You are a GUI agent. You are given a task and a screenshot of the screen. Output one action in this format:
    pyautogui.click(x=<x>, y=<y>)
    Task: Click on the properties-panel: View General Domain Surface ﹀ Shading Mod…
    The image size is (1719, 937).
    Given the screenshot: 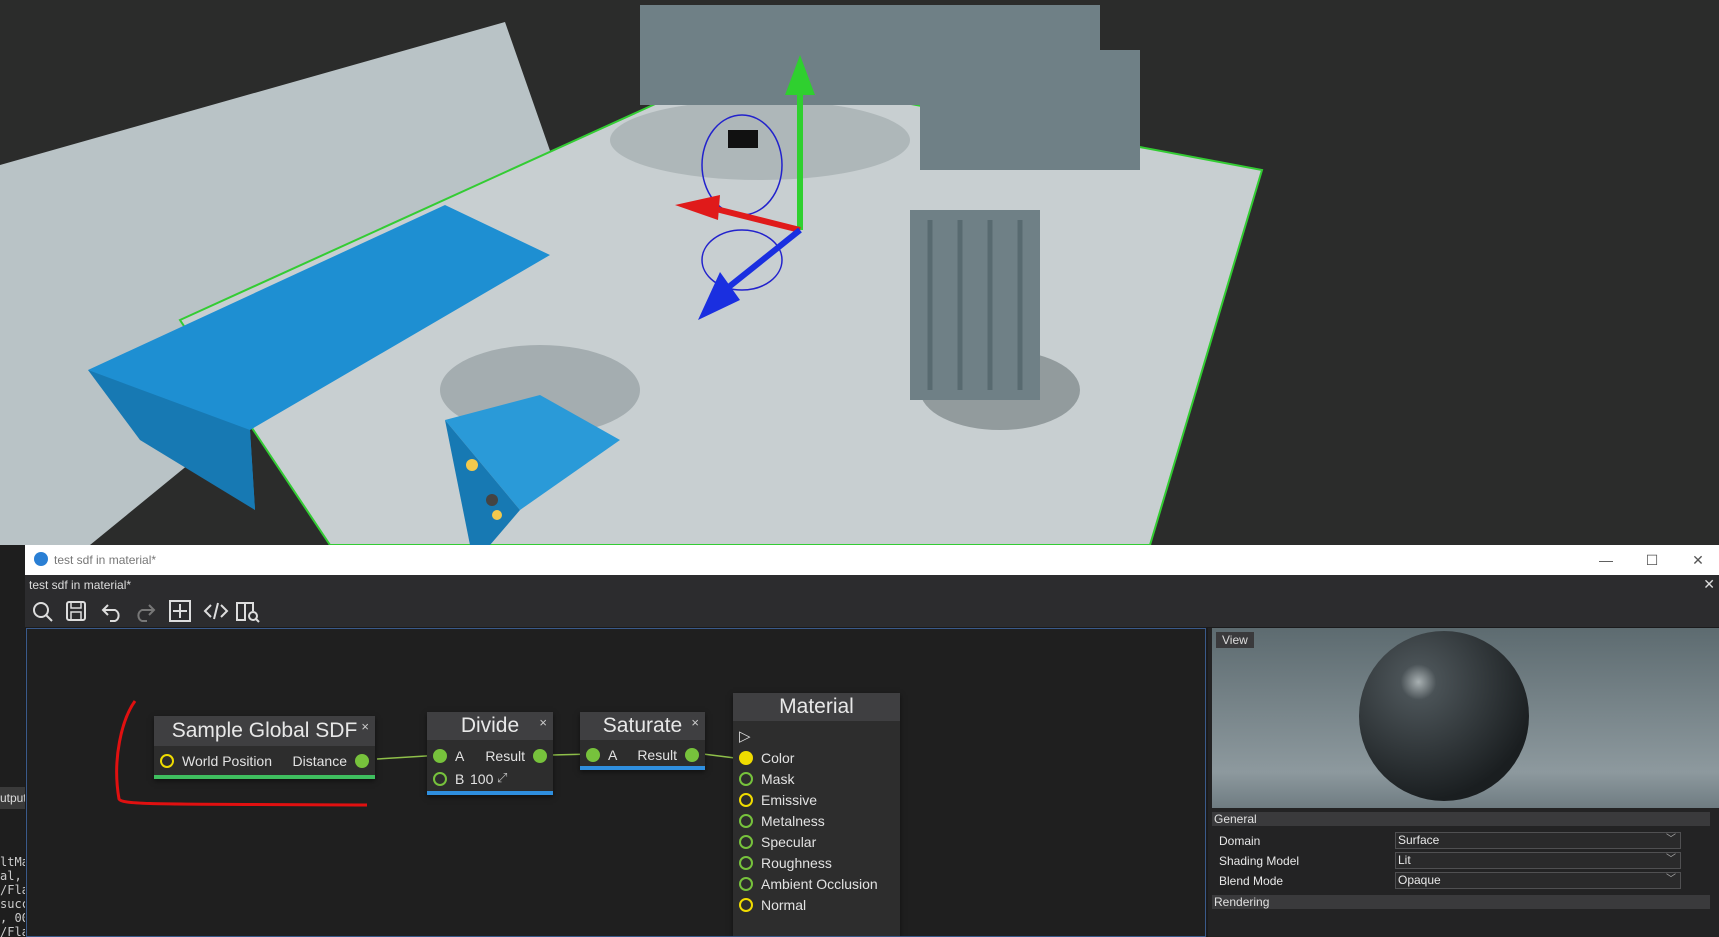 What is the action you would take?
    pyautogui.click(x=1463, y=782)
    